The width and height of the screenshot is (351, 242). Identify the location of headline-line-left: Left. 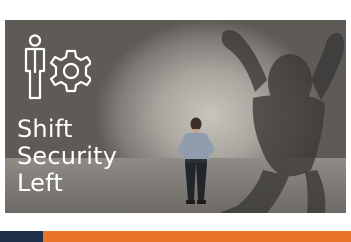
(40, 183).